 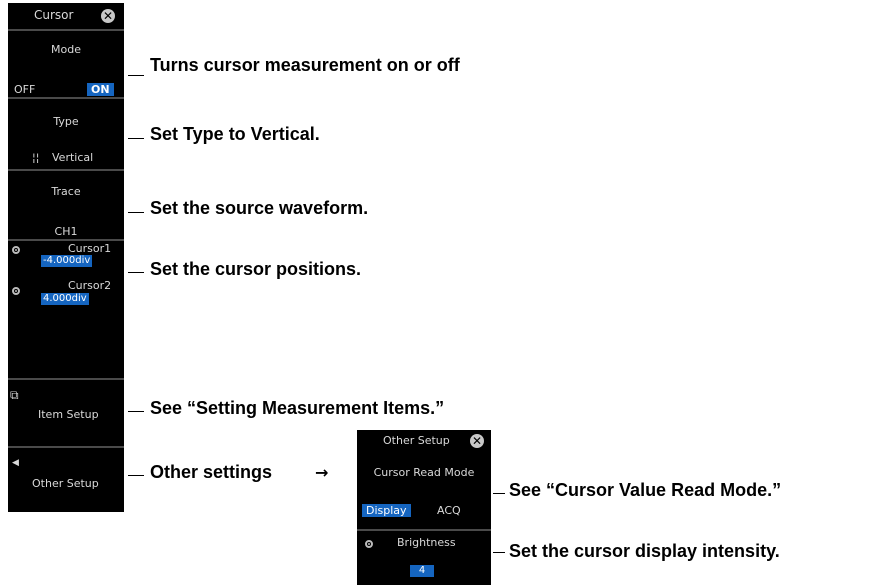 What do you see at coordinates (66, 308) in the screenshot?
I see `cursor-position-section: Cursor1 -4.000div Cursor2 4.000div` at bounding box center [66, 308].